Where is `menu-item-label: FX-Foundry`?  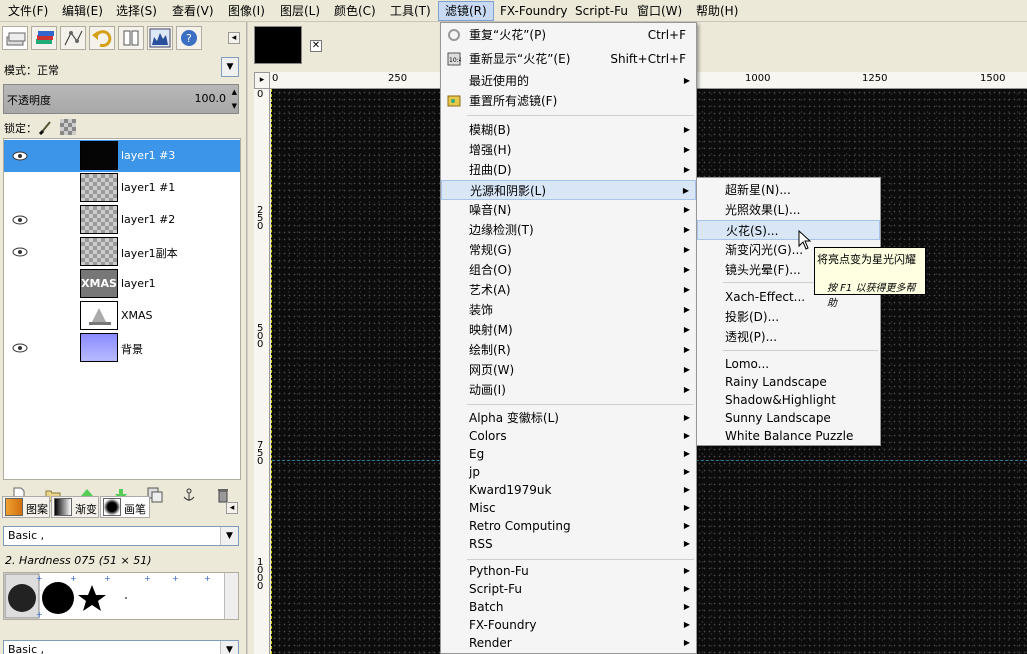 menu-item-label: FX-Foundry is located at coordinates (503, 625).